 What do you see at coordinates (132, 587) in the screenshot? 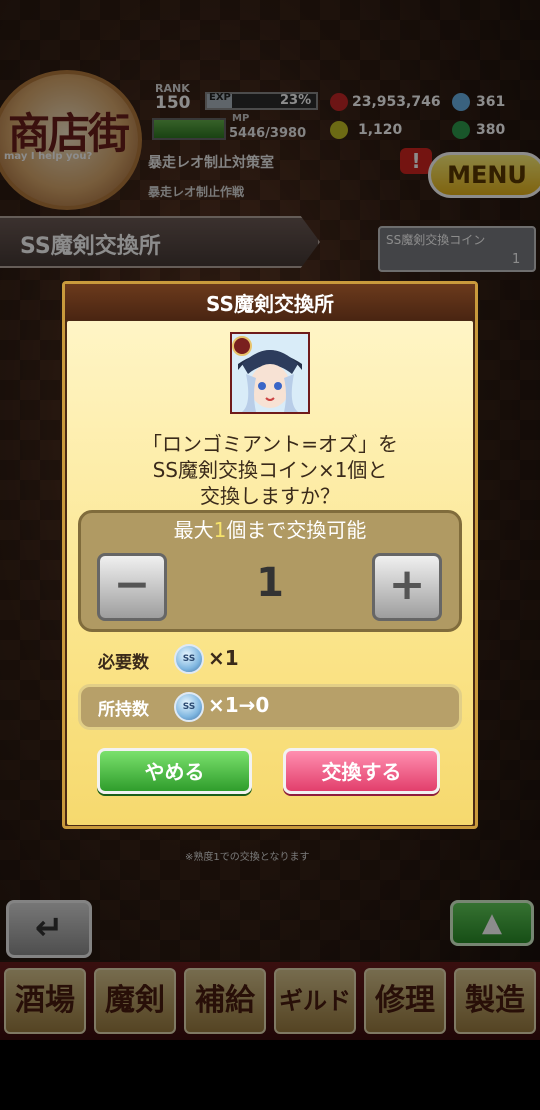
I see `decrease-button: −` at bounding box center [132, 587].